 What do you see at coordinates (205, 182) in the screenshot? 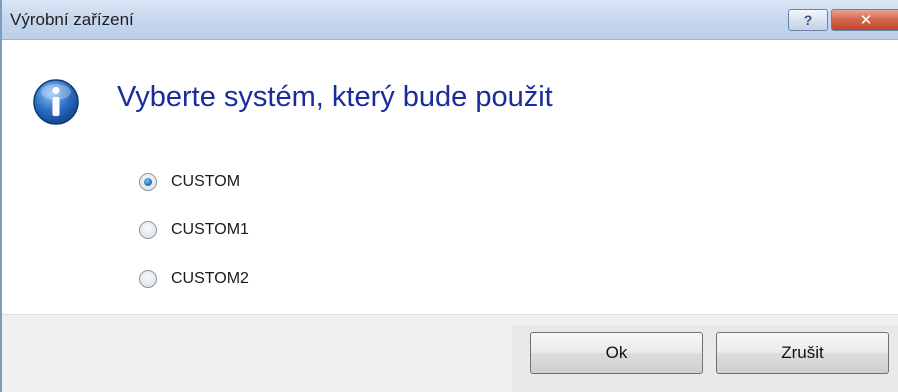
I see `radio-label: CUSTOM` at bounding box center [205, 182].